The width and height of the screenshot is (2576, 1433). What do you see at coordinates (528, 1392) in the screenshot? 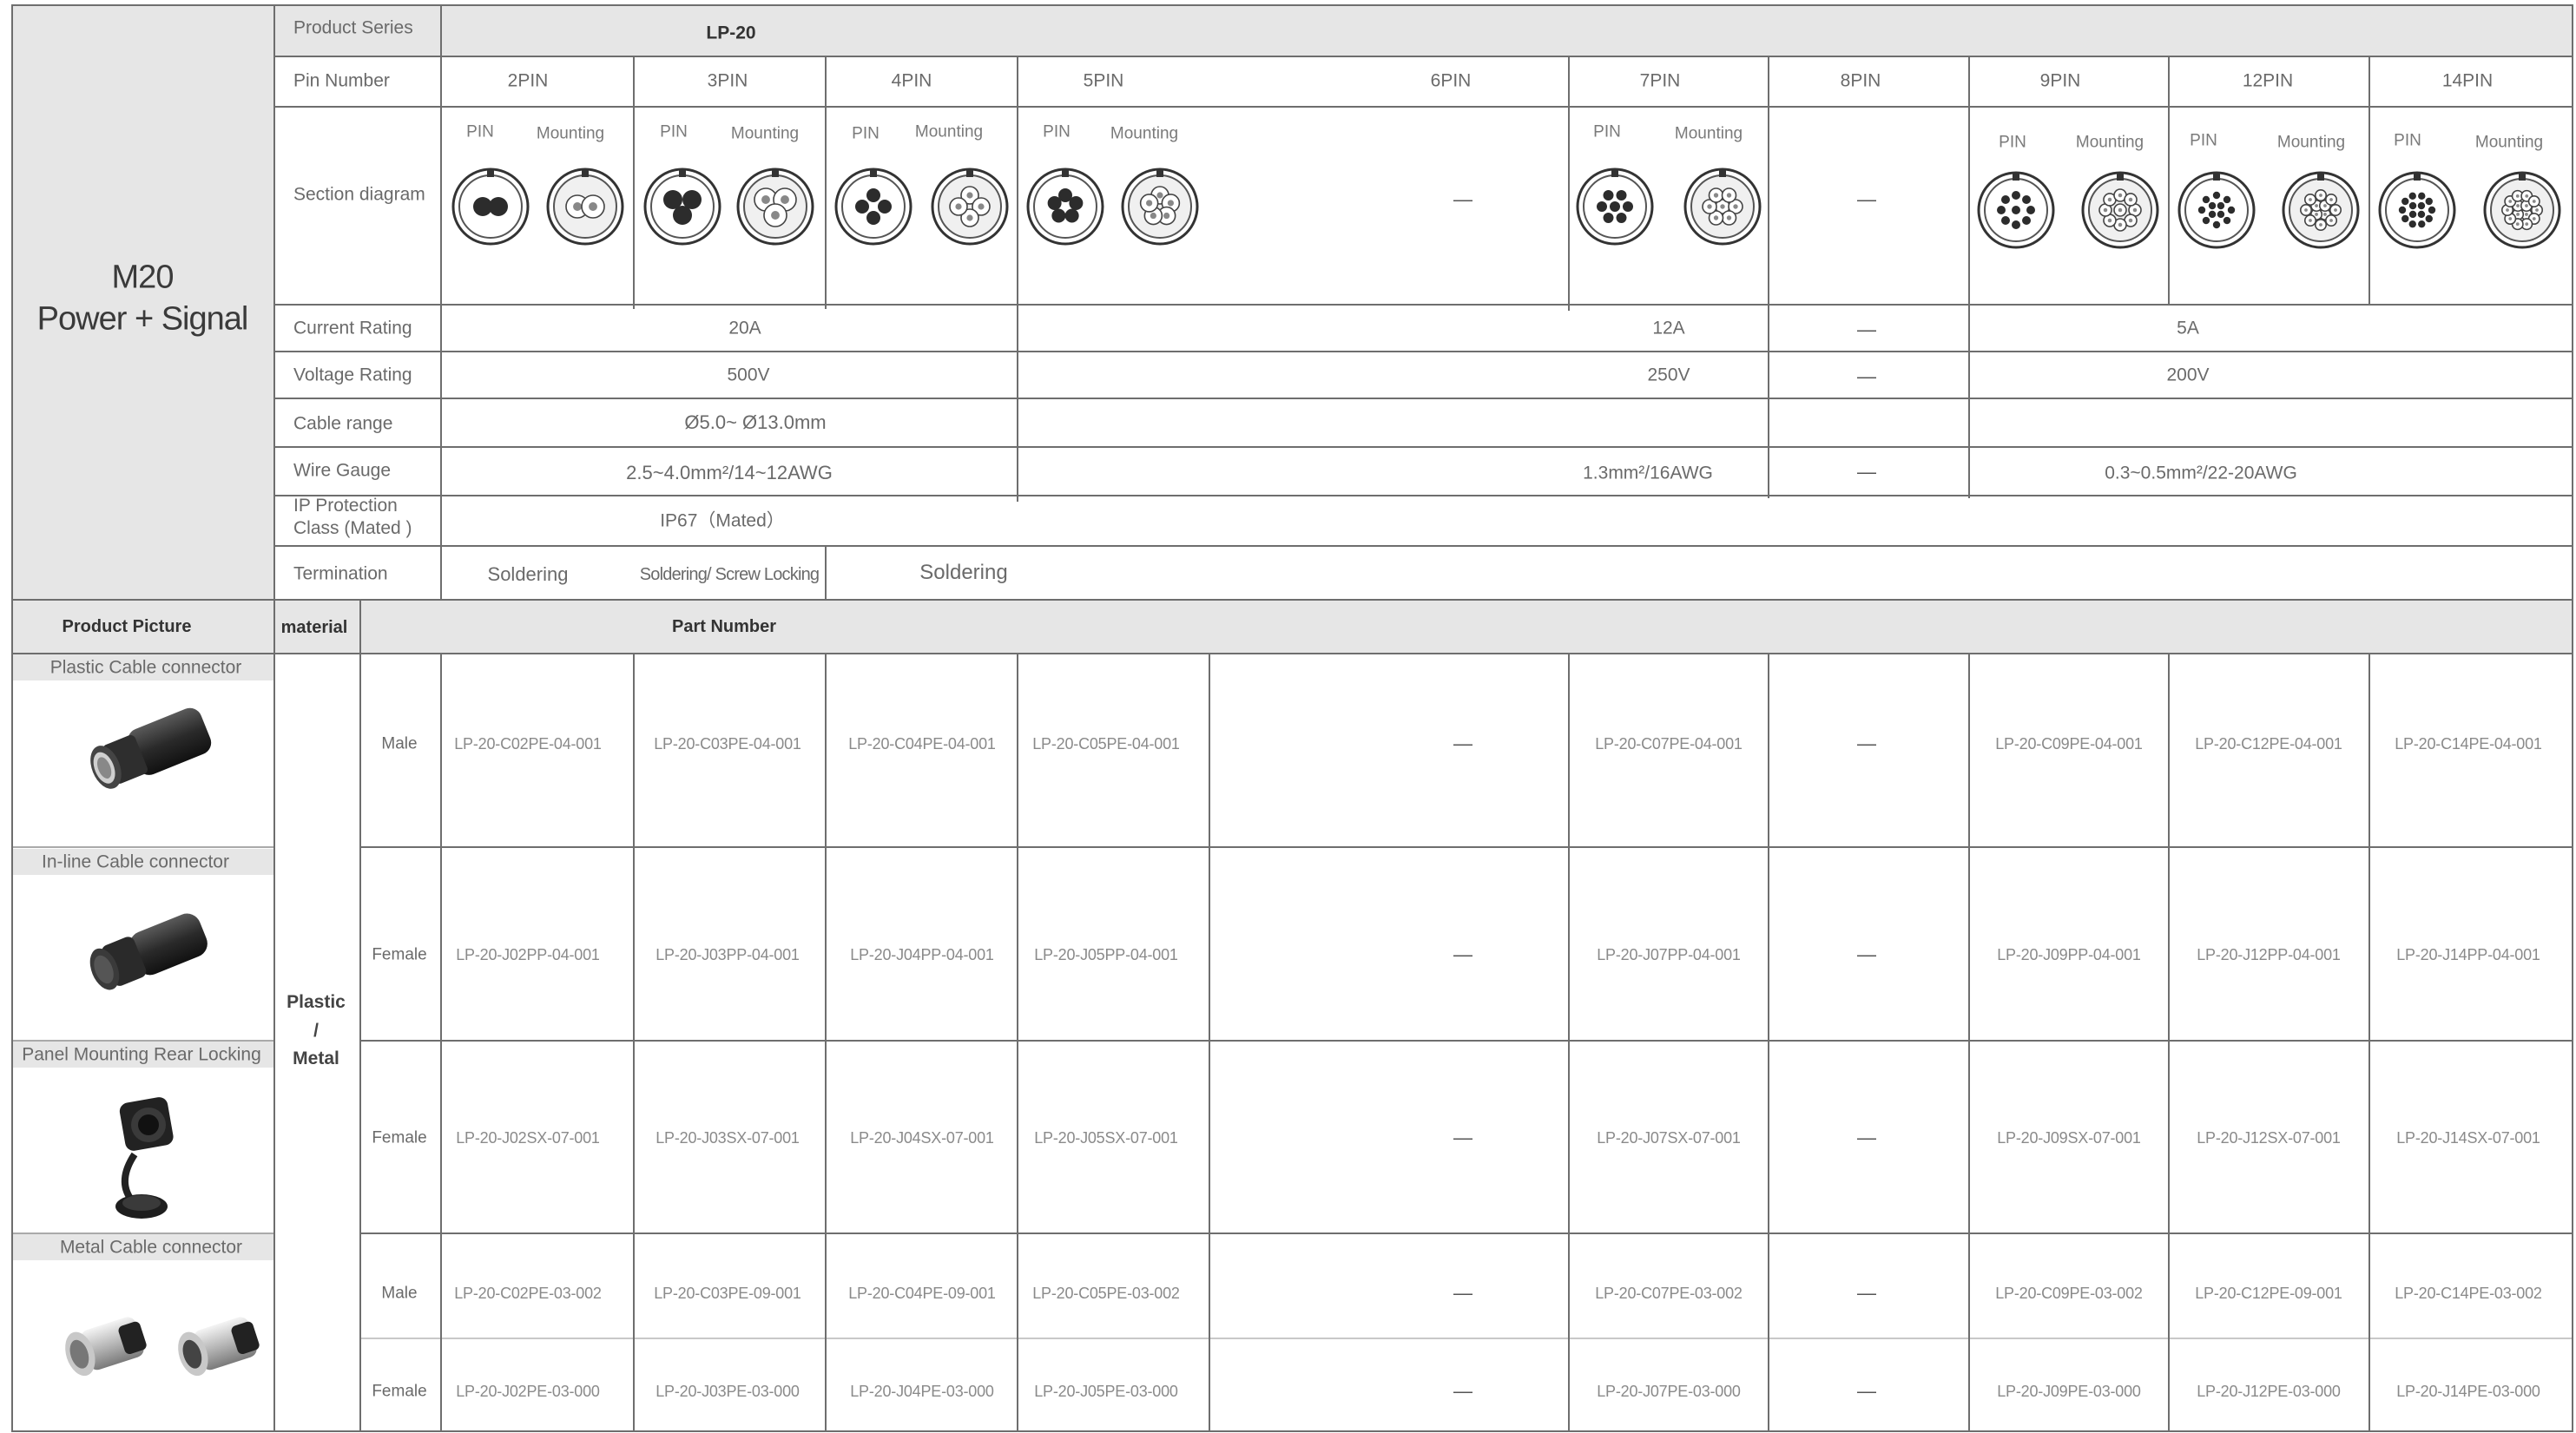
I see `part-number-cell: LP-20-J02PE-03-000` at bounding box center [528, 1392].